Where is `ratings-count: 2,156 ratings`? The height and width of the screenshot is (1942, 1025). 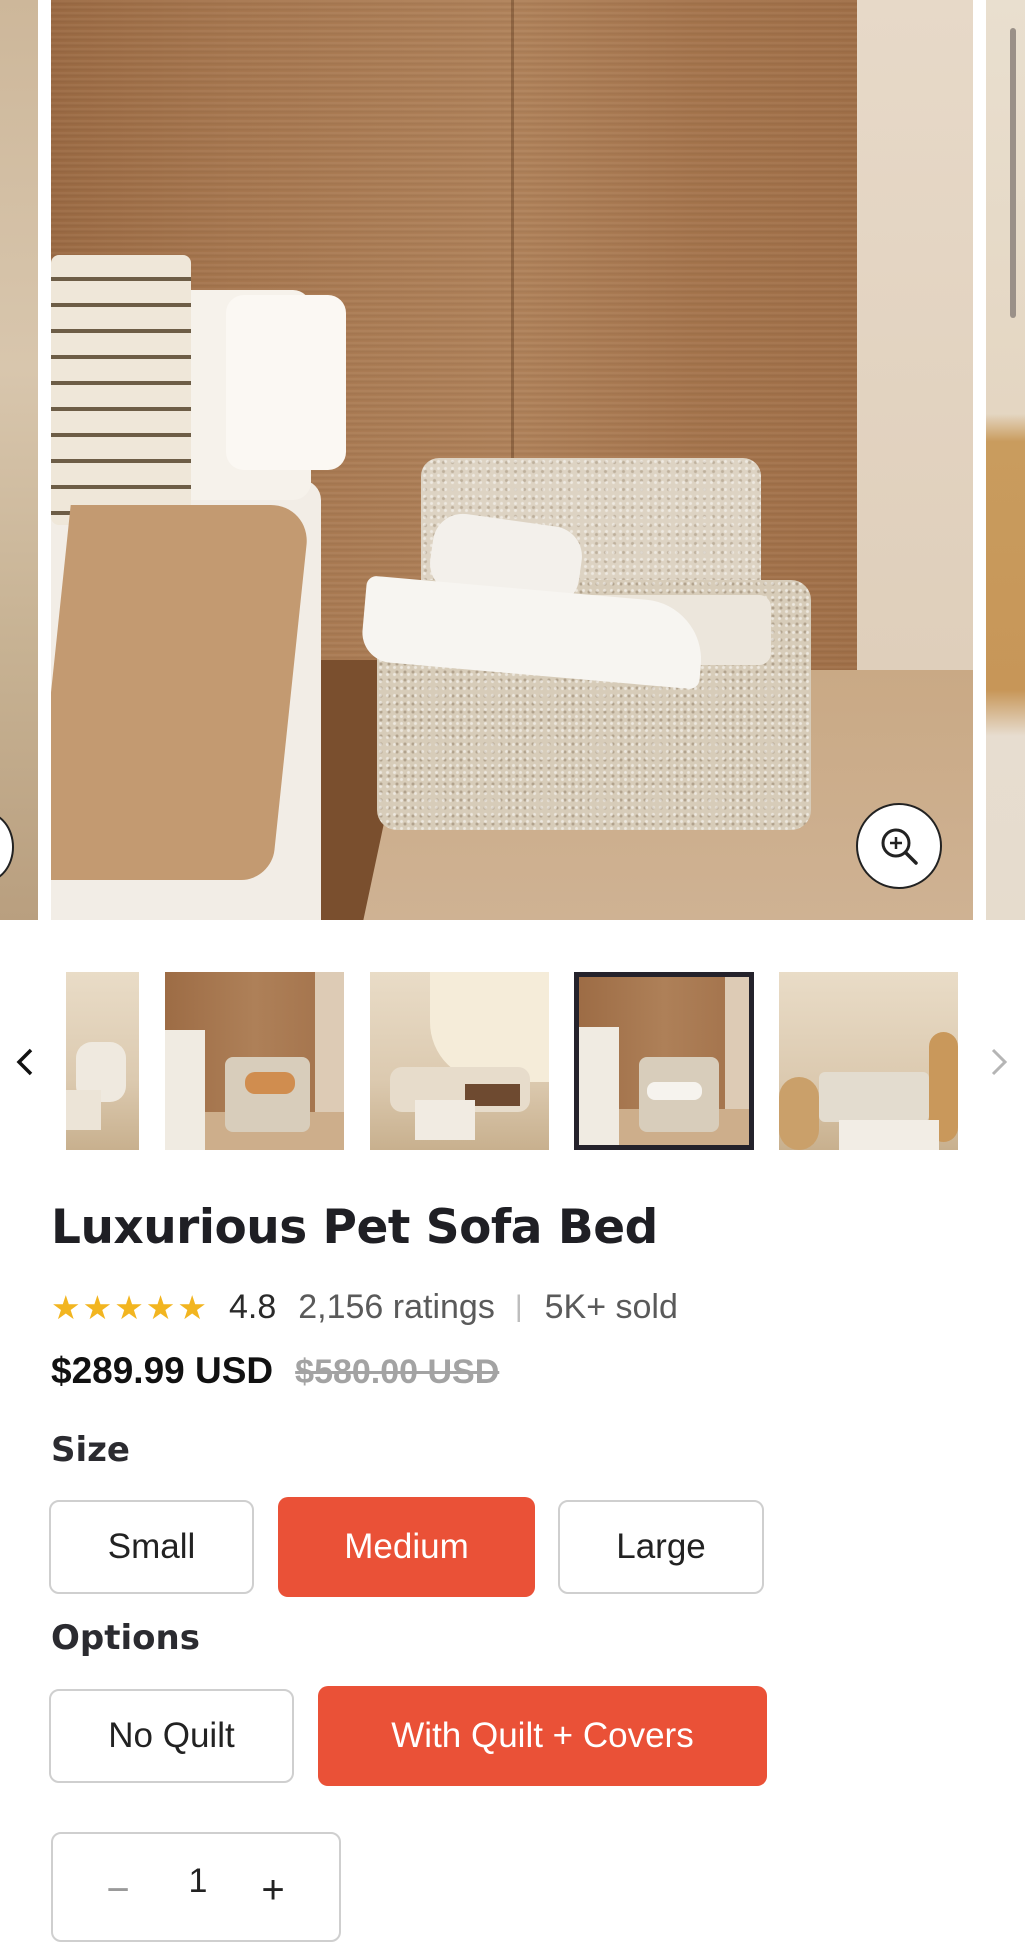
ratings-count: 2,156 ratings is located at coordinates (396, 1307).